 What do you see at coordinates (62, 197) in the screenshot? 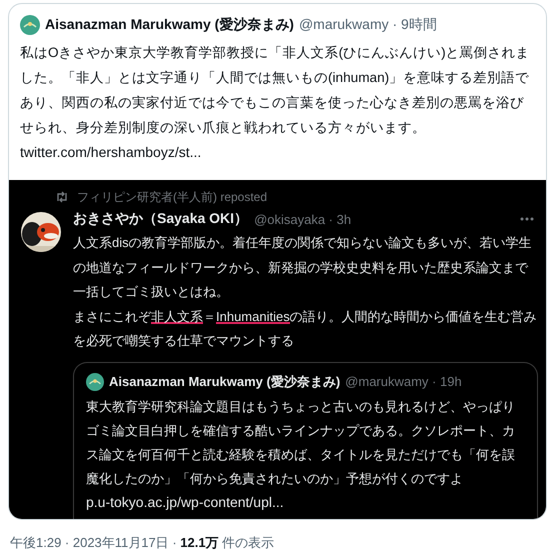
I see `repost-icon` at bounding box center [62, 197].